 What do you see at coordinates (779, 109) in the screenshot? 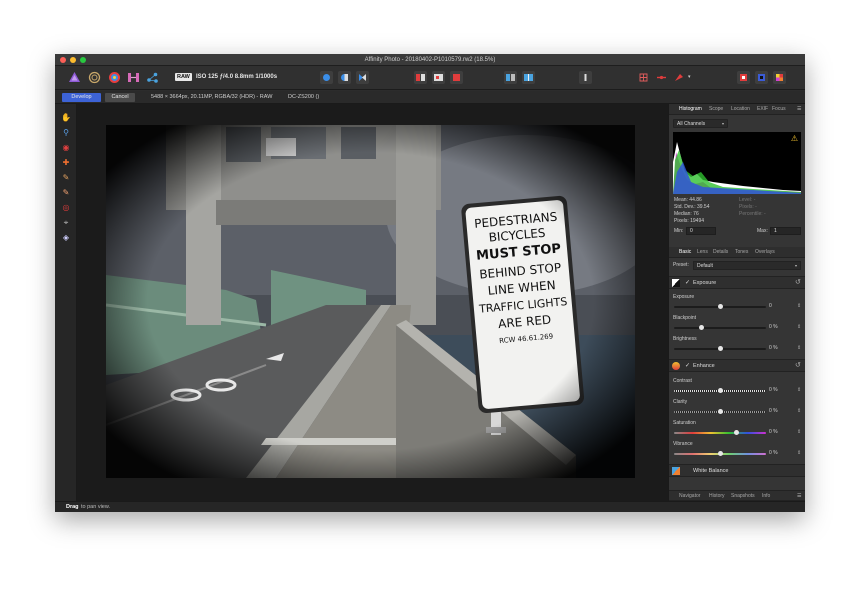
I see `tab-focus: Focus` at bounding box center [779, 109].